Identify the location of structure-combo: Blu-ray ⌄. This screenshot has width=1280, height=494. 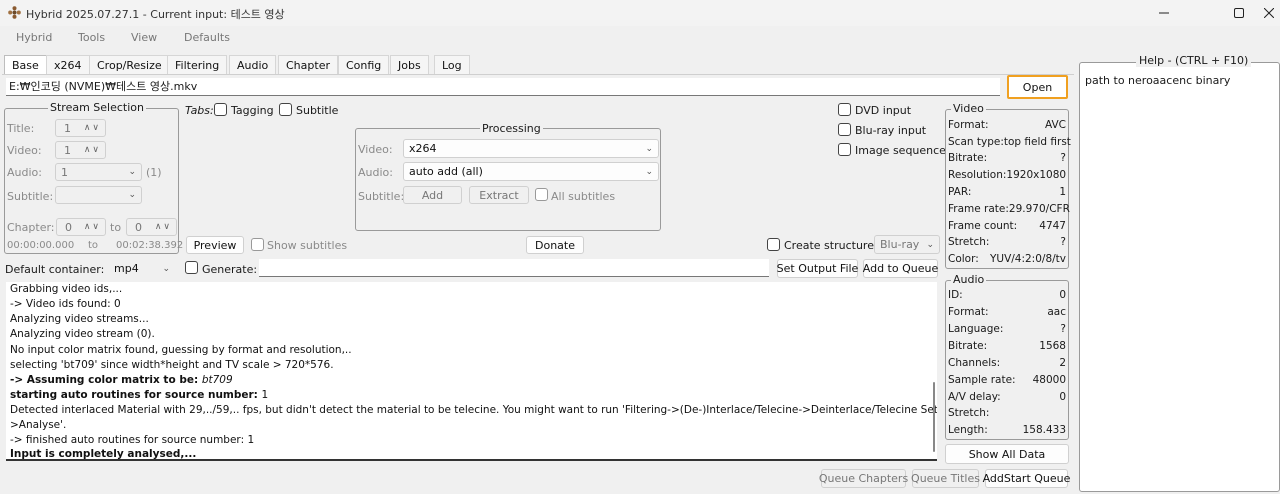
(907, 244).